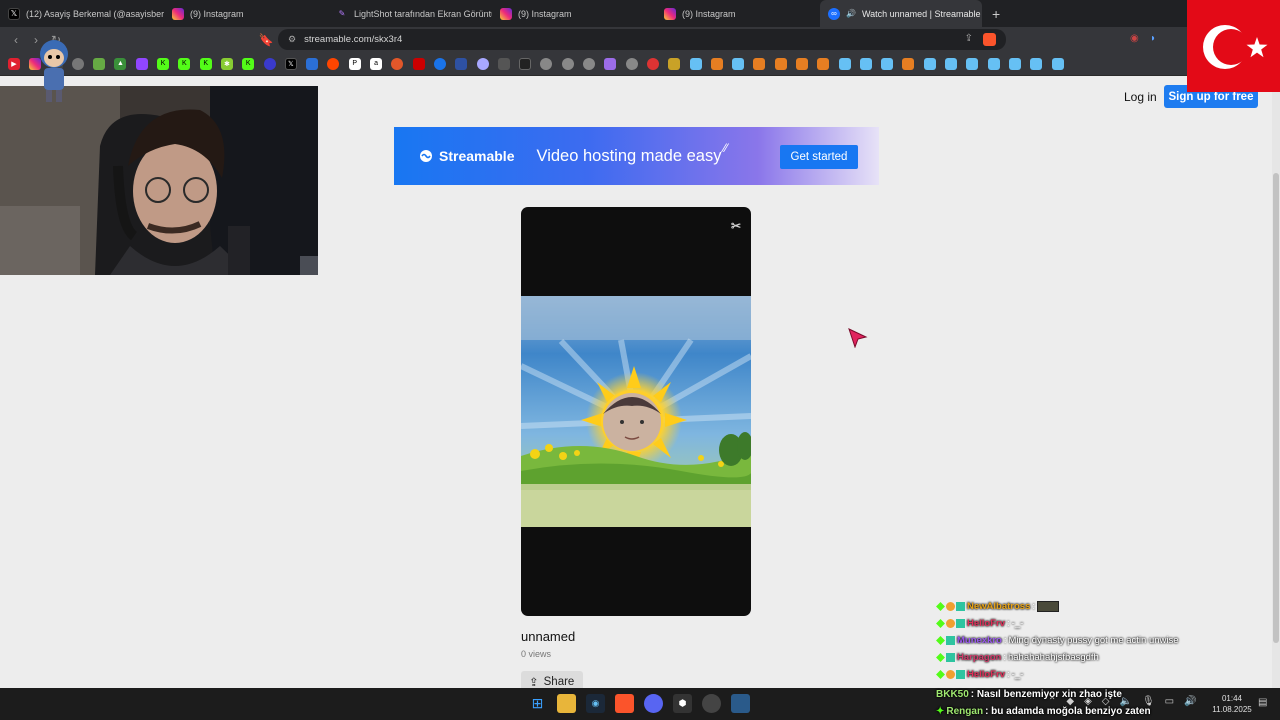 The width and height of the screenshot is (1280, 720). Describe the element at coordinates (682, 703) in the screenshot. I see `app-icon: ⬢` at that location.